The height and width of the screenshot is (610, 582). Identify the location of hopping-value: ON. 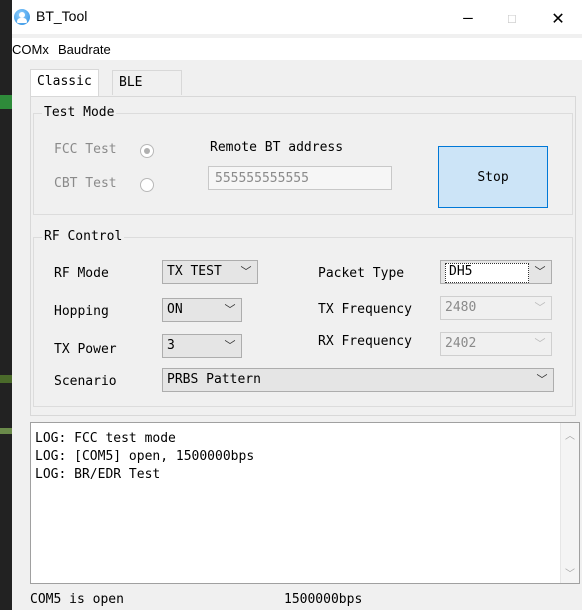
(175, 309).